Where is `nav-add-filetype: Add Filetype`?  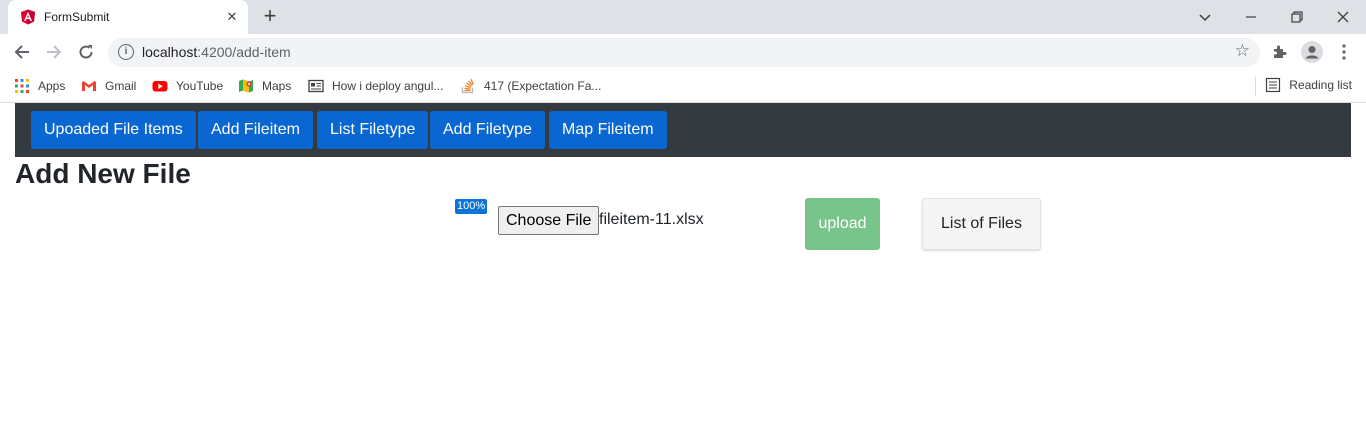 nav-add-filetype: Add Filetype is located at coordinates (487, 130).